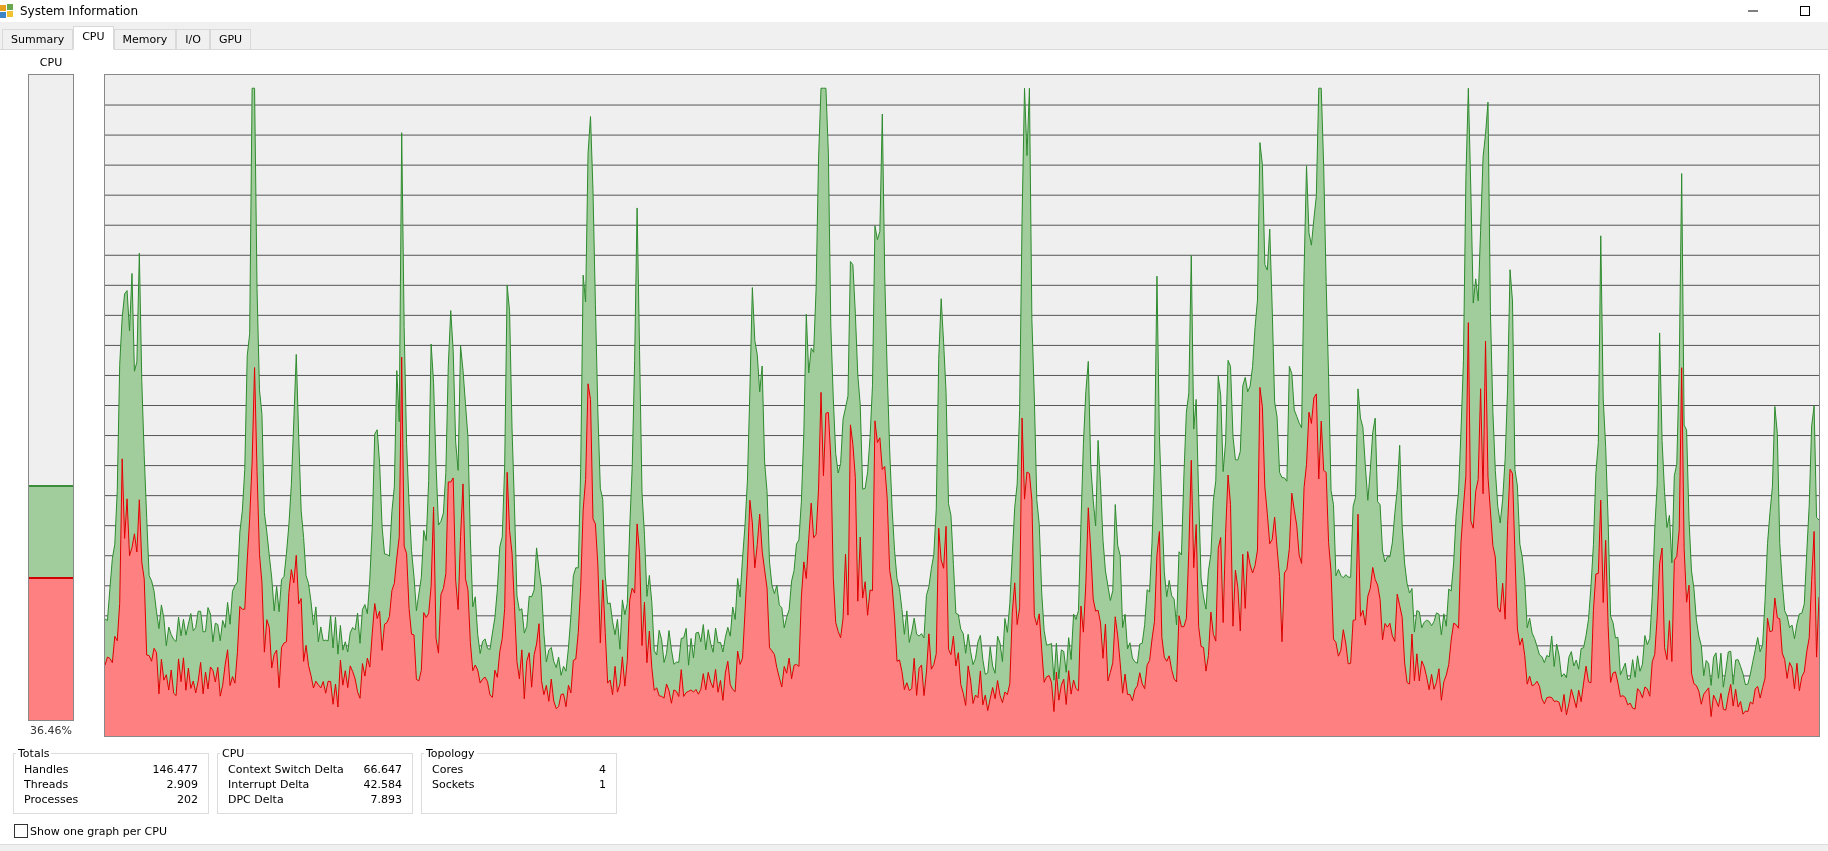  What do you see at coordinates (175, 769) in the screenshot?
I see `stat-value: 146.477` at bounding box center [175, 769].